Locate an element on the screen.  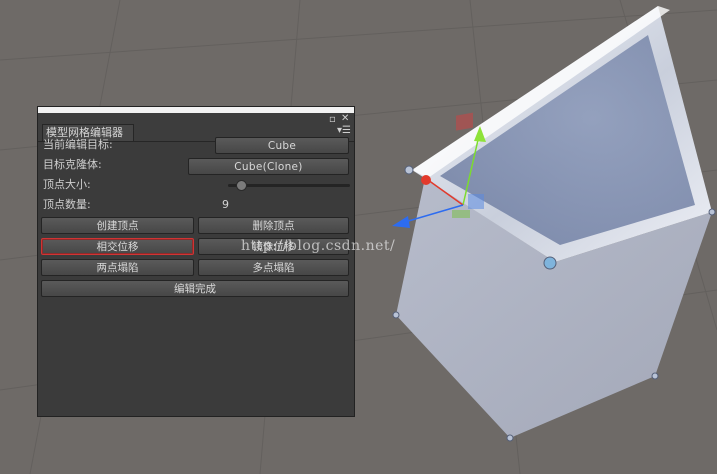
intersect-move-button: 相交位移 is located at coordinates (117, 246).